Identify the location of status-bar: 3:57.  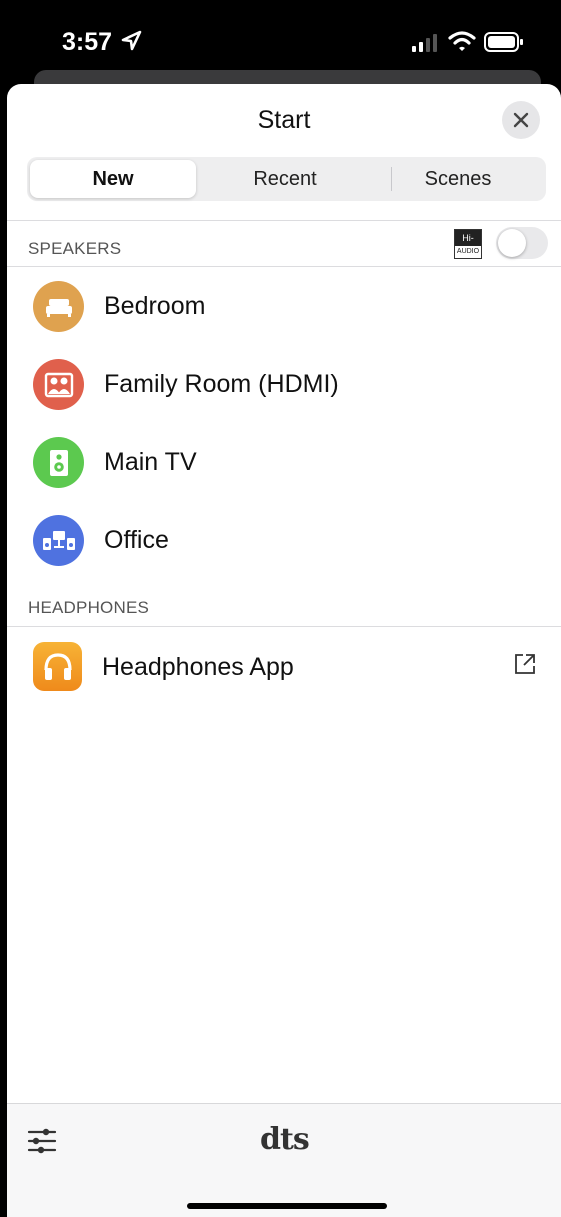
(280, 40).